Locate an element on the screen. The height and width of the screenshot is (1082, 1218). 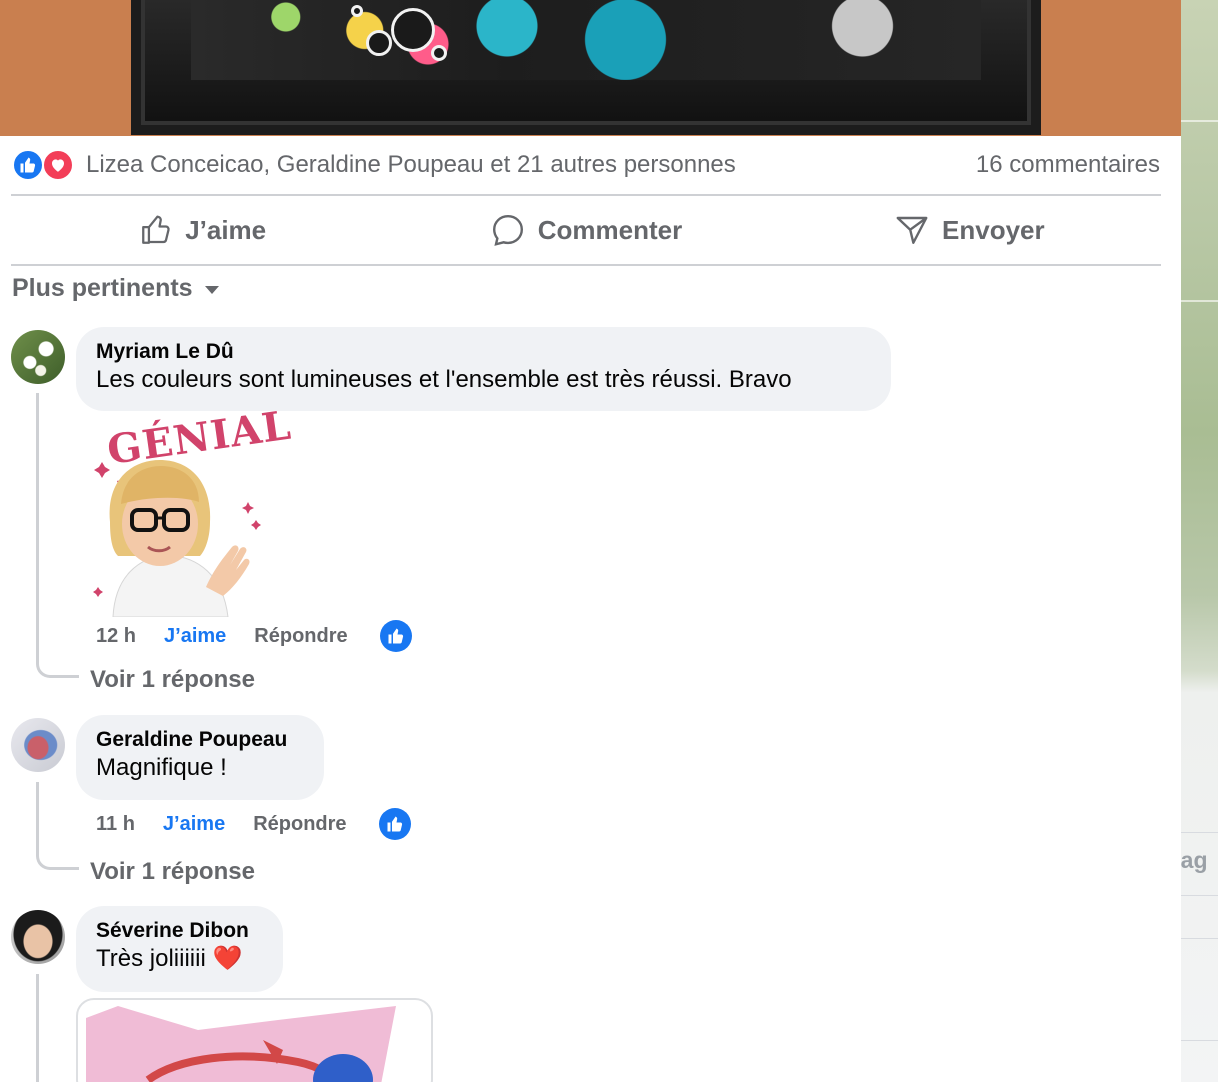
post-image is located at coordinates (590, 68).